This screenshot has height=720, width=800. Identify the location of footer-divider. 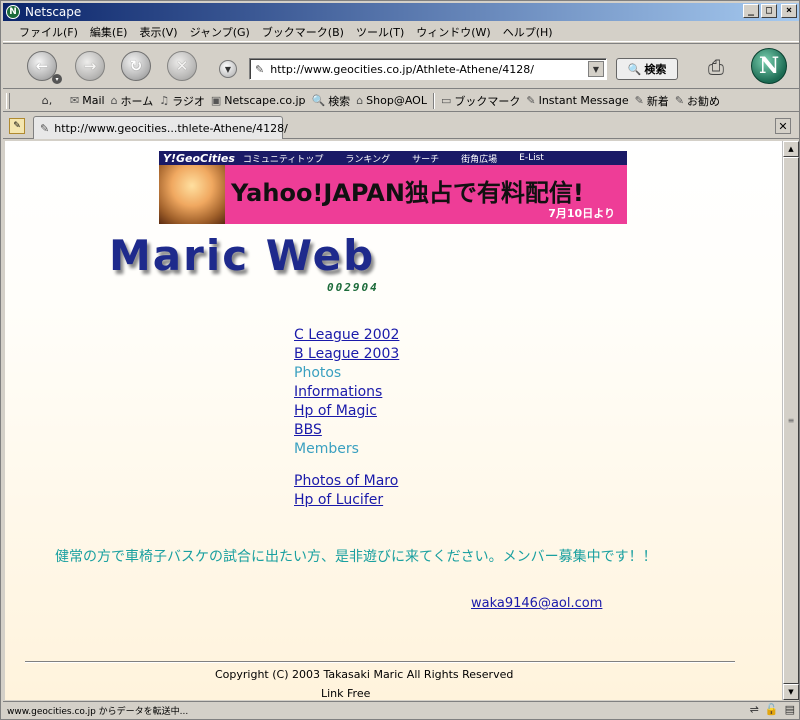
(380, 662).